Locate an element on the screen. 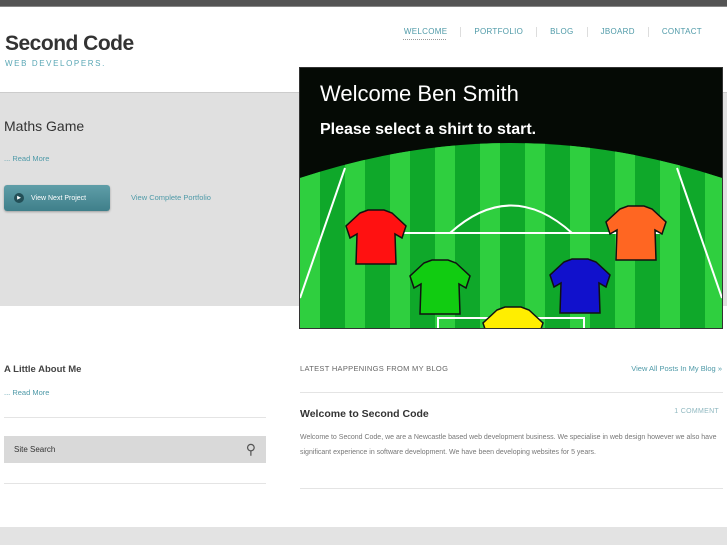  search-label: Site Search is located at coordinates (35, 449).